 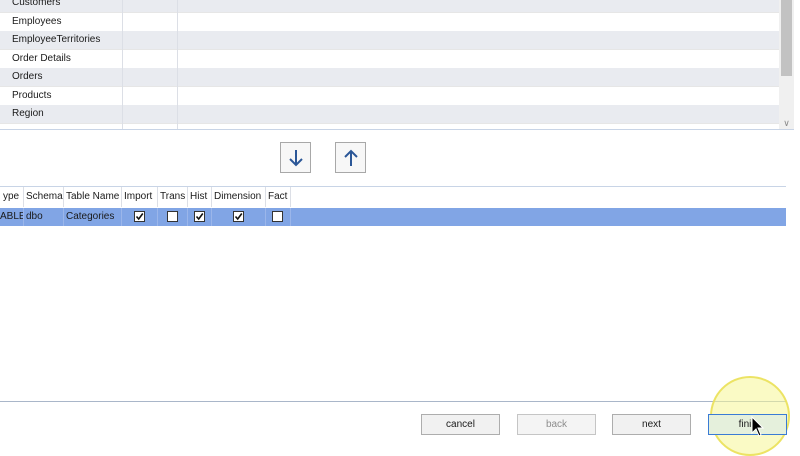 I want to click on scrollbar-thumb, so click(x=786, y=38).